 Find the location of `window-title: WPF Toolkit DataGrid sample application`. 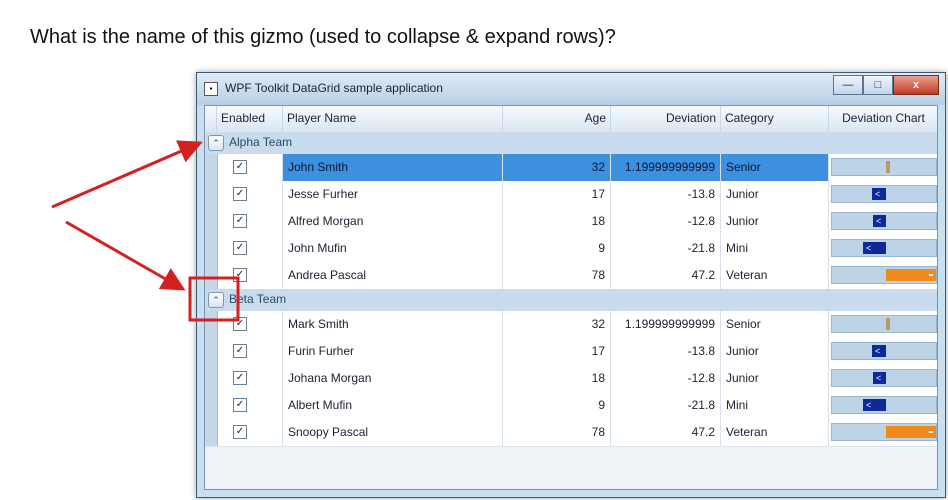

window-title: WPF Toolkit DataGrid sample application is located at coordinates (334, 88).